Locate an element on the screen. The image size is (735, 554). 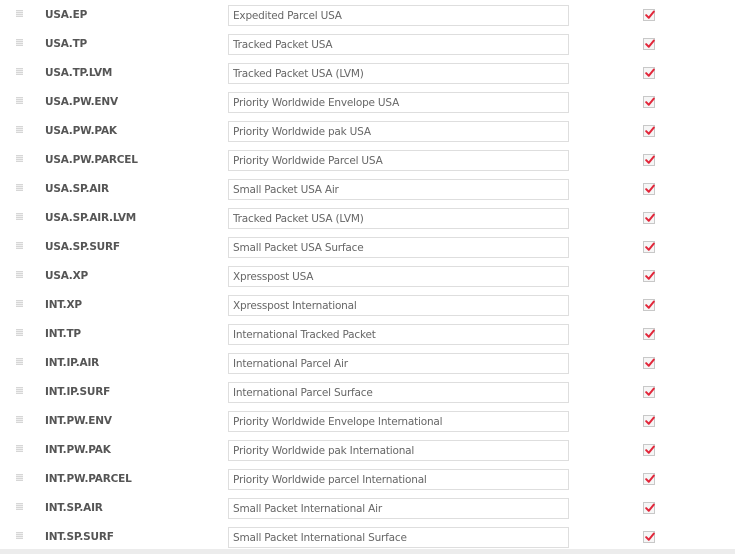
service-code: INT.IP.AIR is located at coordinates (72, 363).